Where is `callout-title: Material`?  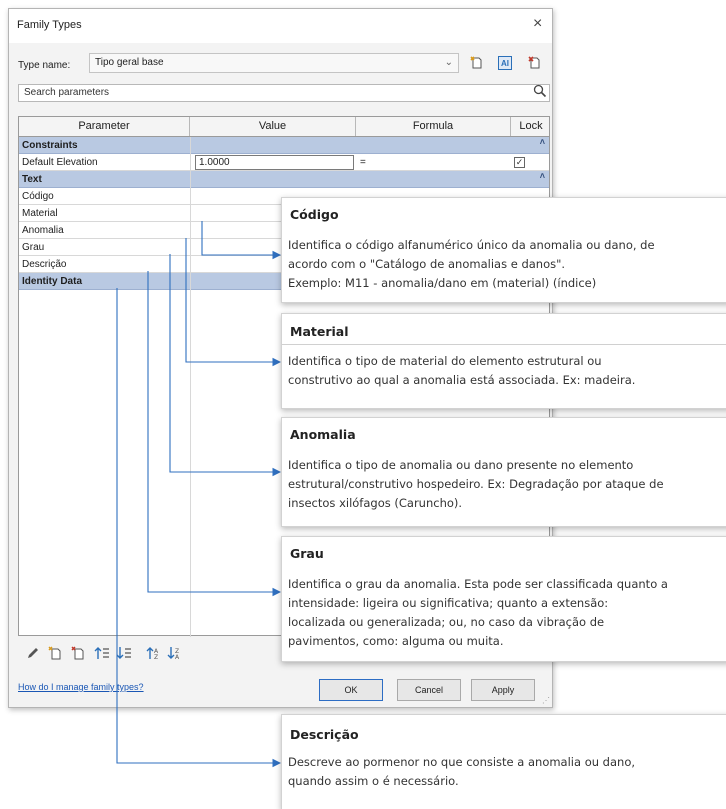 callout-title: Material is located at coordinates (319, 331).